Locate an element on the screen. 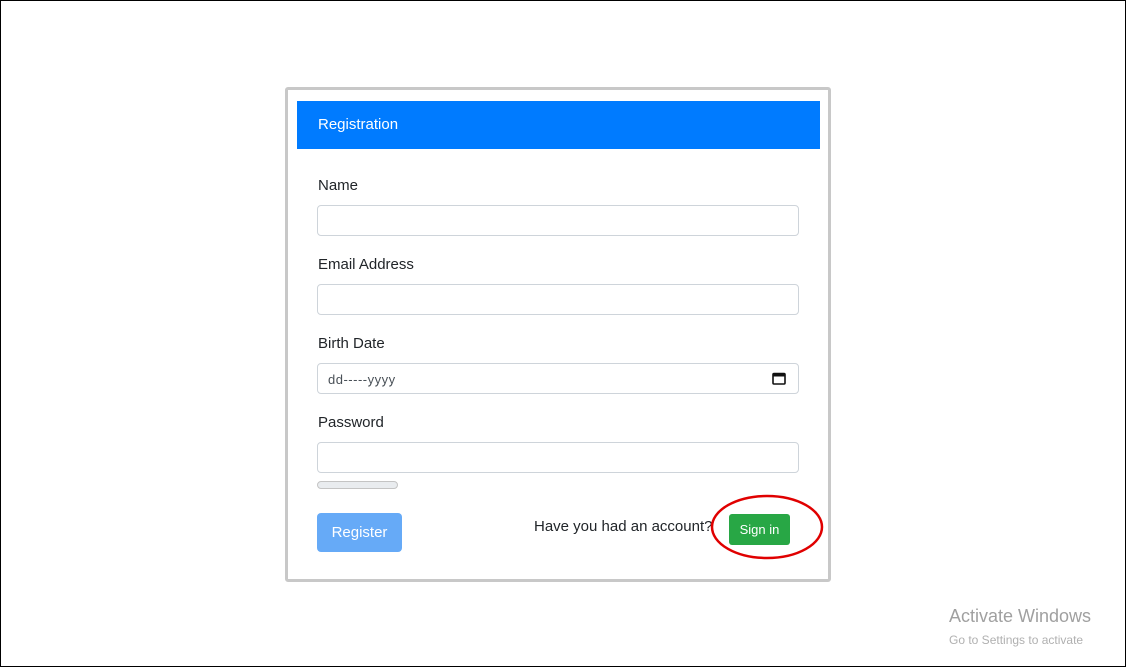  card-header-title: Registration is located at coordinates (558, 125).